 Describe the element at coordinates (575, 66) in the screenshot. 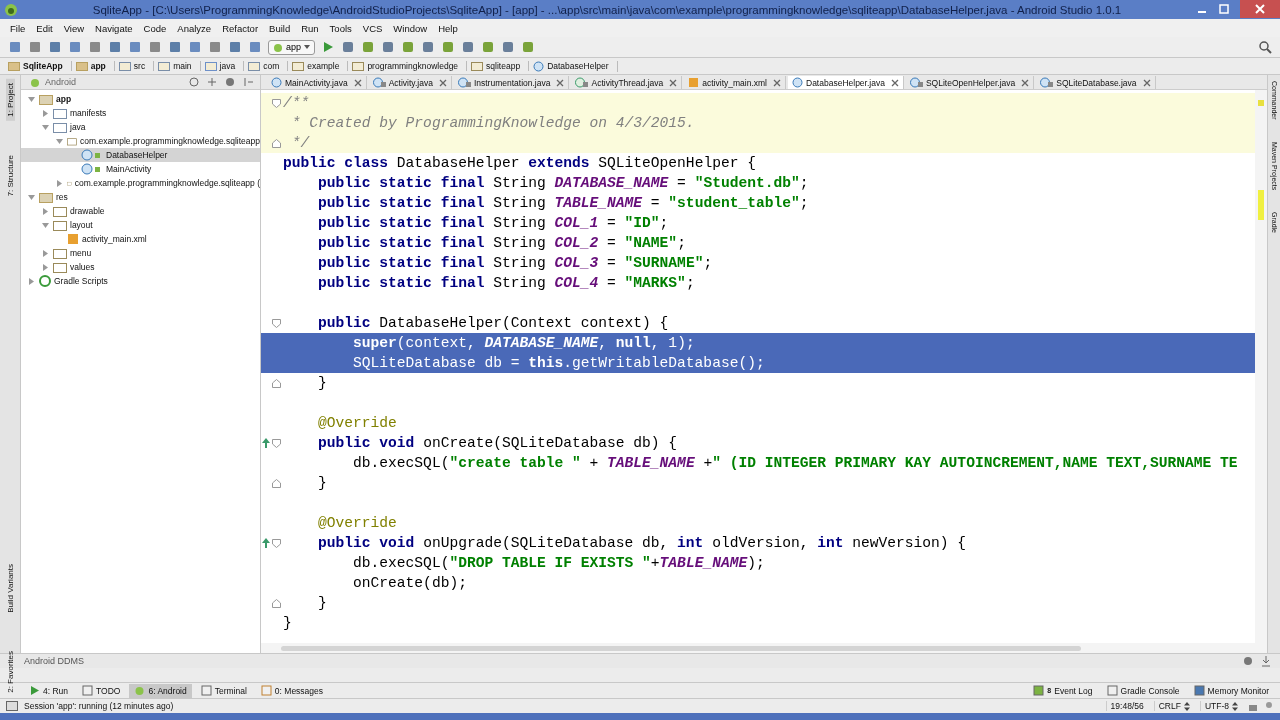

I see `breadcrumb-item: DatabaseHelper` at that location.